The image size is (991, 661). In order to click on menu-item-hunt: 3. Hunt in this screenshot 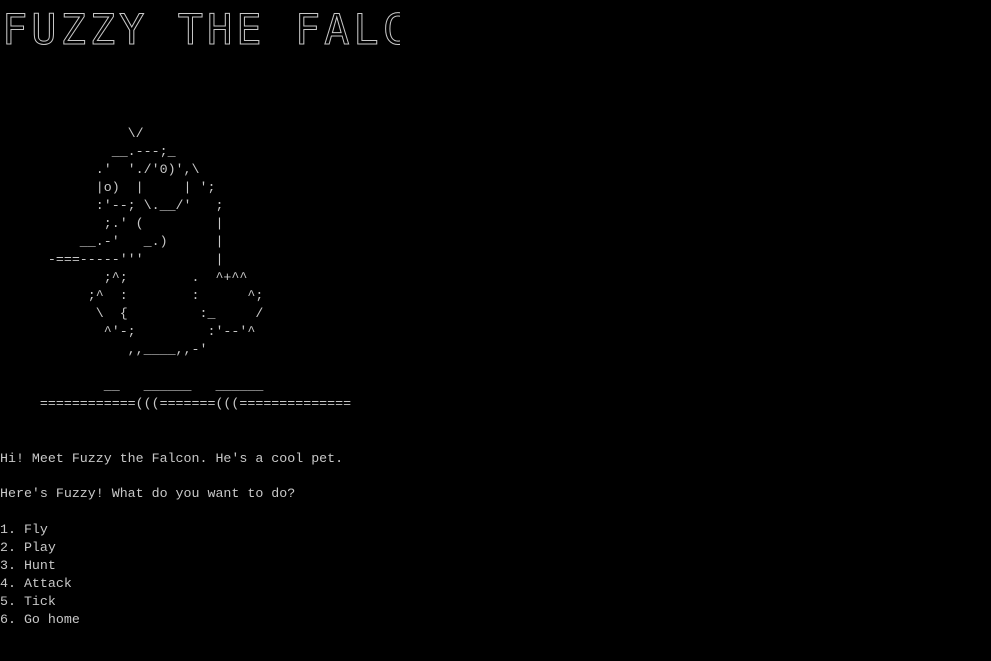, I will do `click(40, 566)`.